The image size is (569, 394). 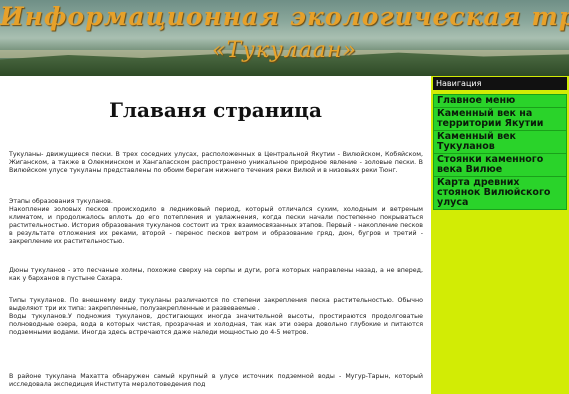 I want to click on nav-item-stone-age-sites-vilyuy: Стоянки каменного века Вилюе, so click(x=500, y=165).